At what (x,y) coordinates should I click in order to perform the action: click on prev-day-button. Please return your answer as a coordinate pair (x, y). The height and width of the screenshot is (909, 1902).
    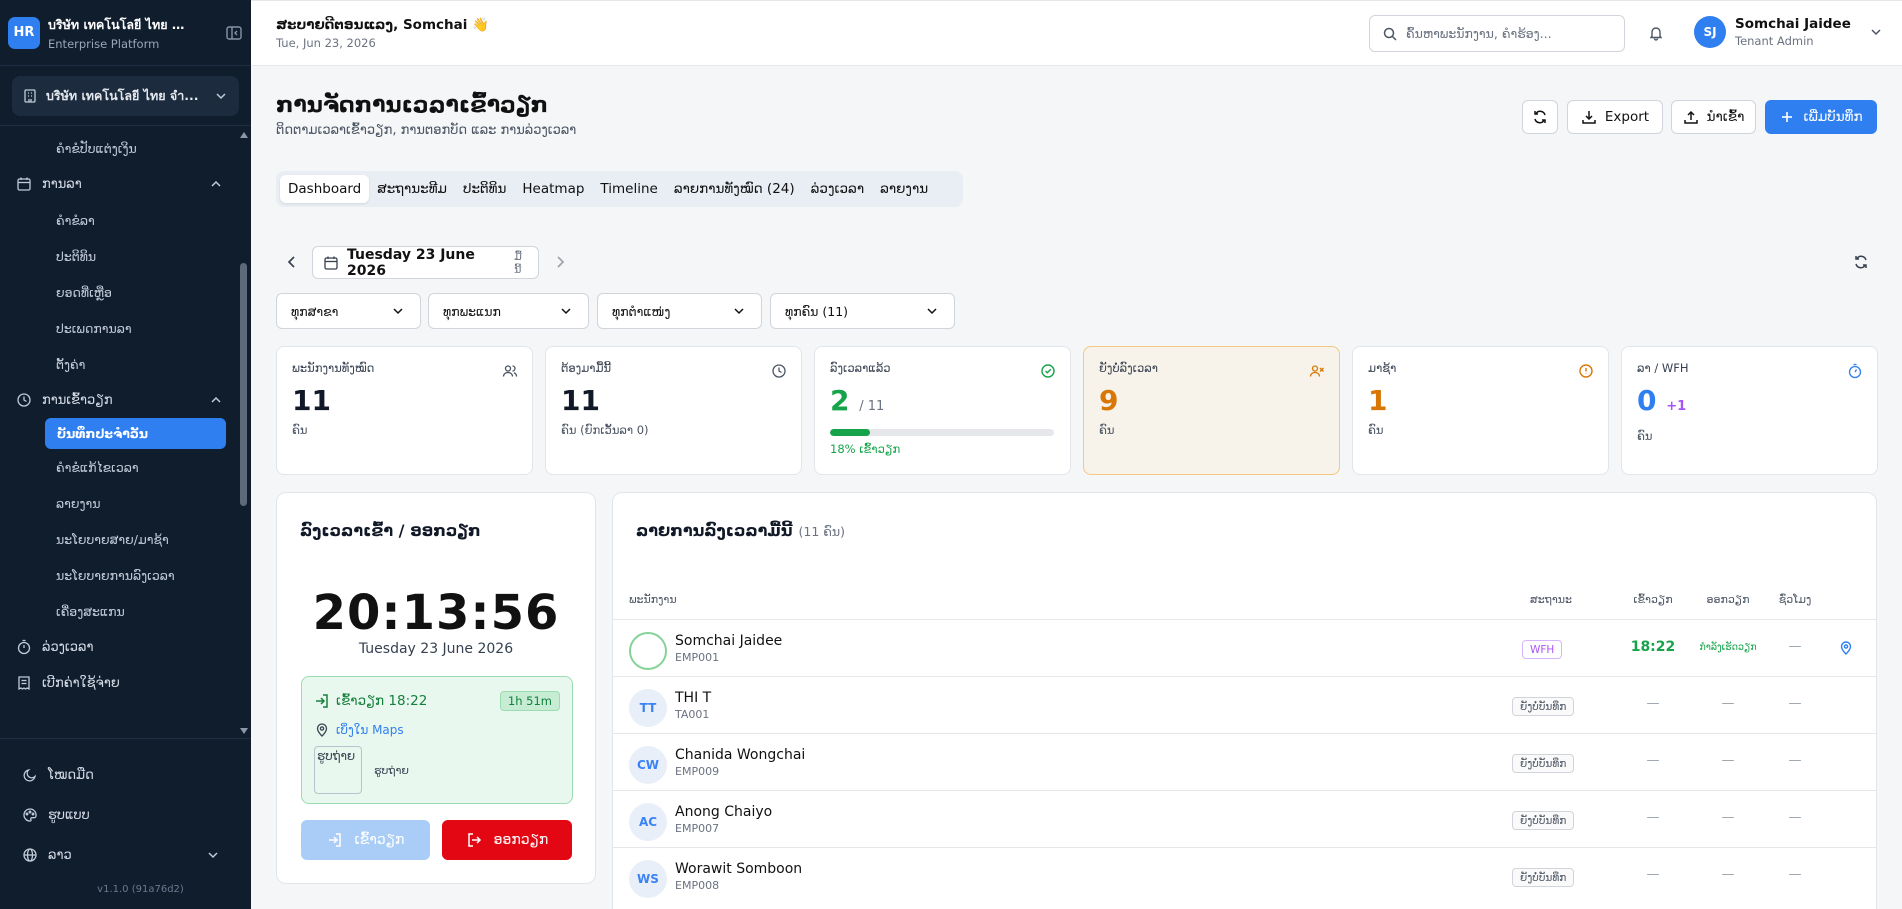
    Looking at the image, I should click on (292, 262).